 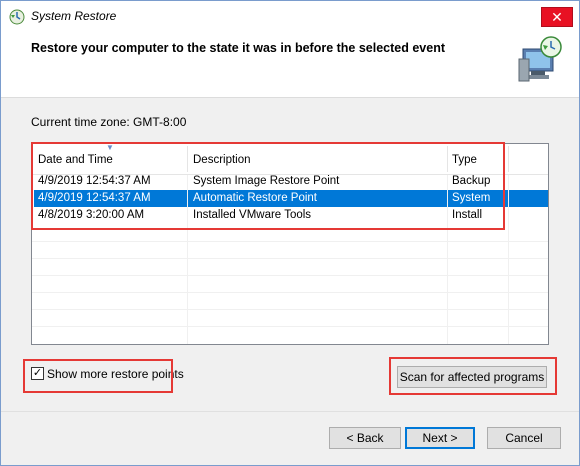 I want to click on show-more-label: Show more restore points, so click(x=115, y=374).